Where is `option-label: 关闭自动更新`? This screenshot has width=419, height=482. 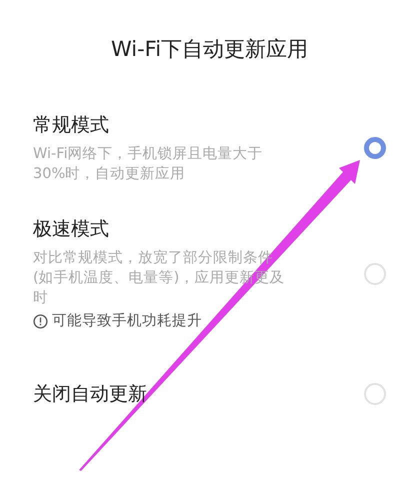
option-label: 关闭自动更新 is located at coordinates (90, 394).